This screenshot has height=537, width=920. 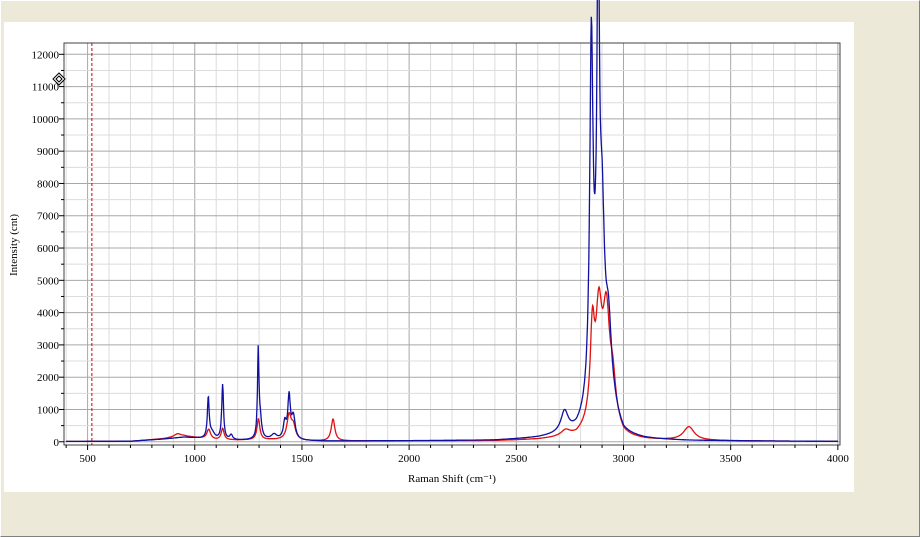 What do you see at coordinates (457, 455) in the screenshot?
I see `x-axis-ticks: 500 1000 1500 2000 2500 3000 3500 4000` at bounding box center [457, 455].